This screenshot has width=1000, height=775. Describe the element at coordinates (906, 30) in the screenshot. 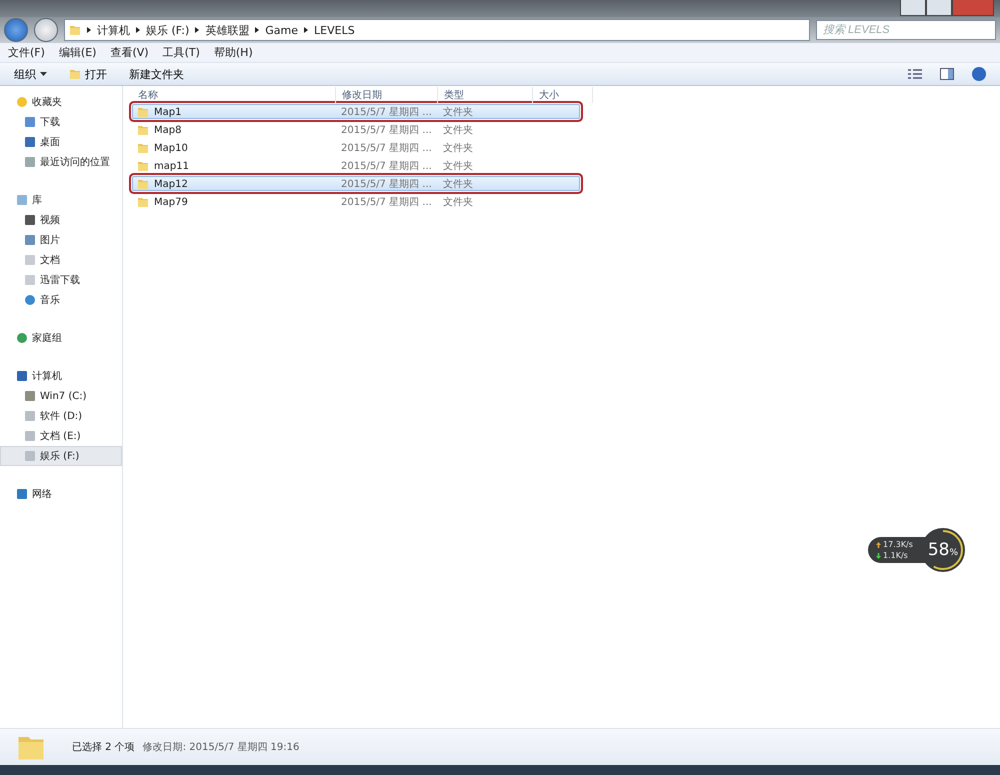

I see `search-field: 搜索 LEVELS` at that location.